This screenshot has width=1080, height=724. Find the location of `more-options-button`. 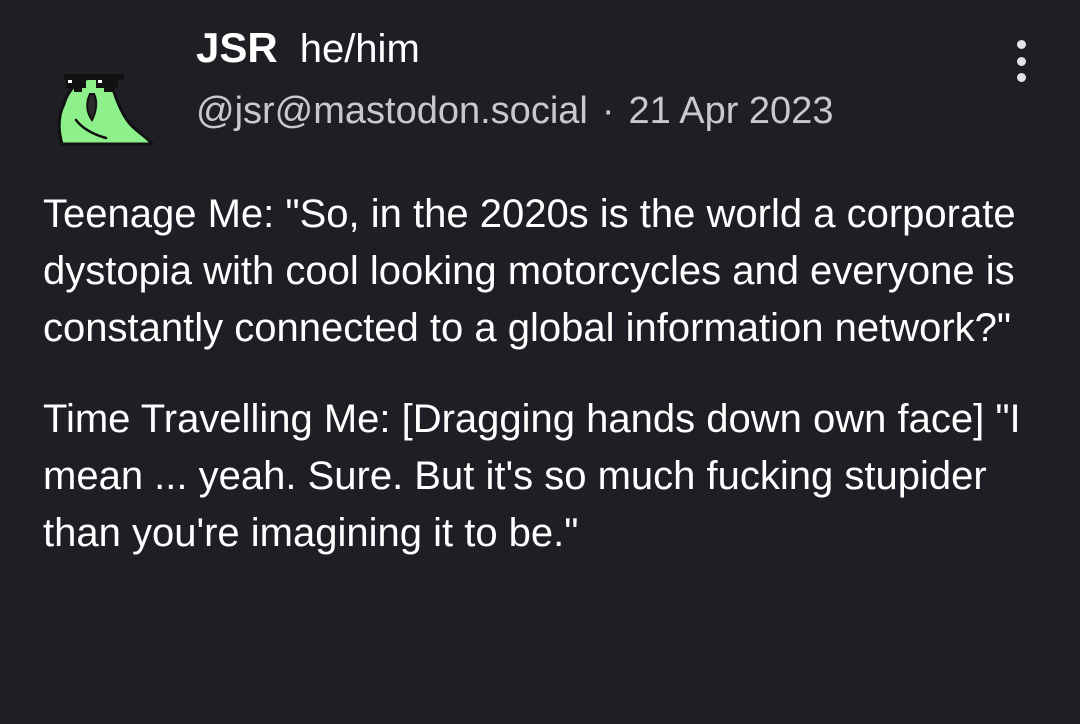

more-options-button is located at coordinates (1021, 61).